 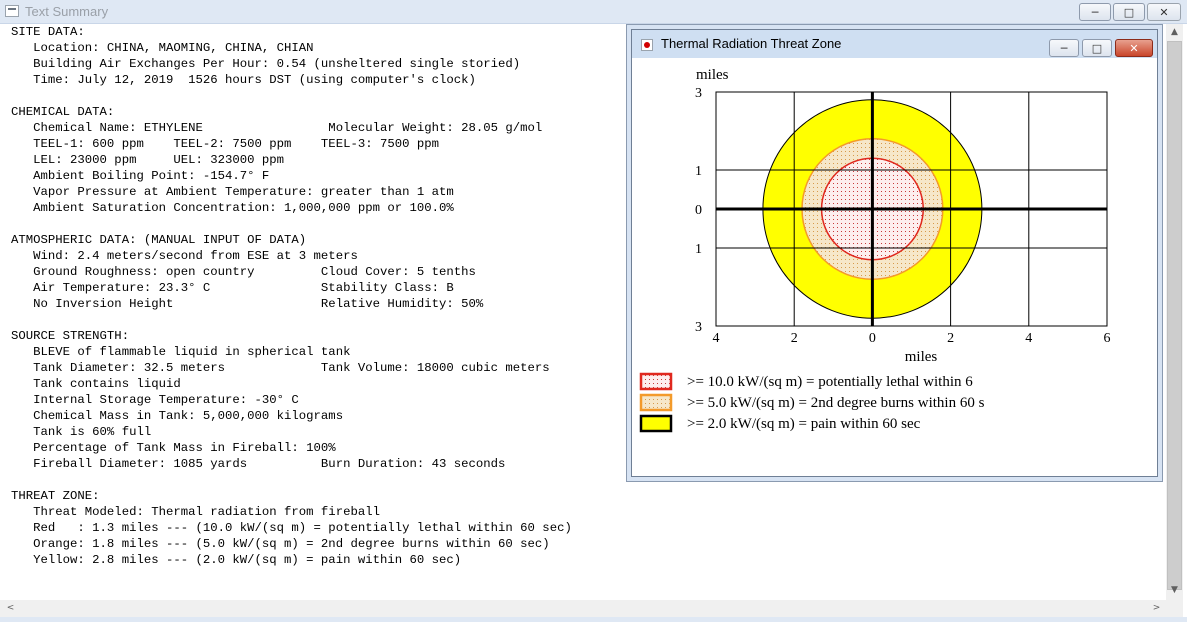 What do you see at coordinates (1156, 608) in the screenshot?
I see `scroll-right-arrow-icon: >` at bounding box center [1156, 608].